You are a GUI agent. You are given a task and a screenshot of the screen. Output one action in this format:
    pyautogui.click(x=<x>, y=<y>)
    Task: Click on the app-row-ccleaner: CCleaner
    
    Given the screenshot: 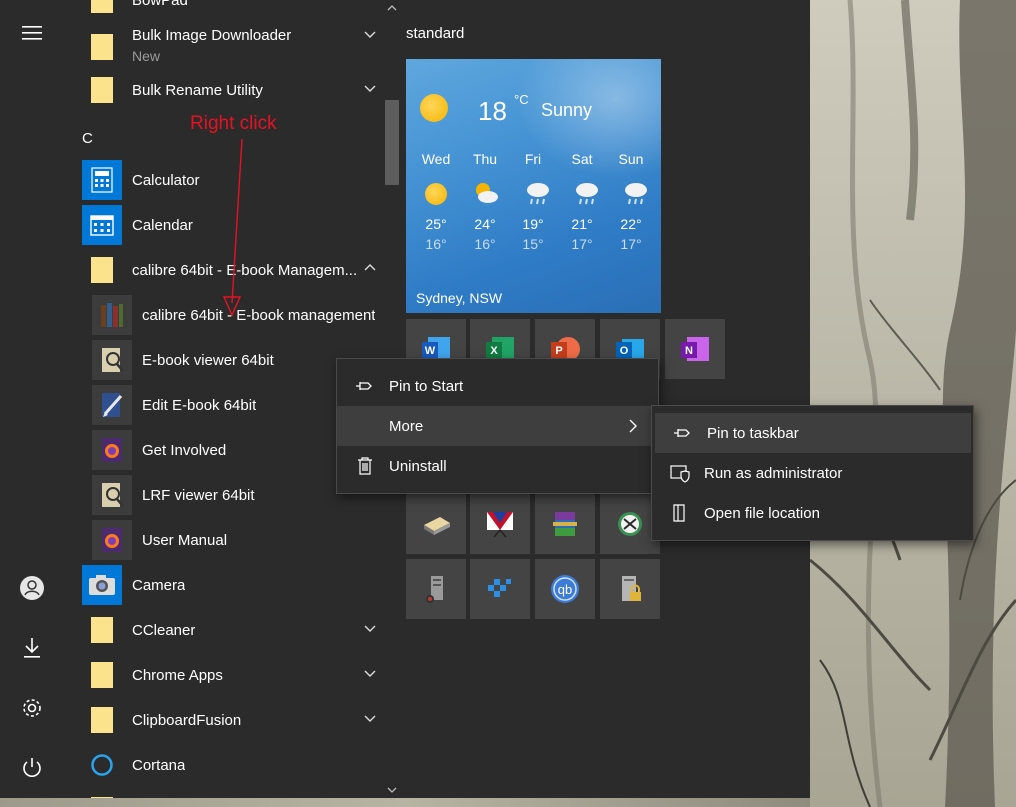 What is the action you would take?
    pyautogui.click(x=224, y=630)
    